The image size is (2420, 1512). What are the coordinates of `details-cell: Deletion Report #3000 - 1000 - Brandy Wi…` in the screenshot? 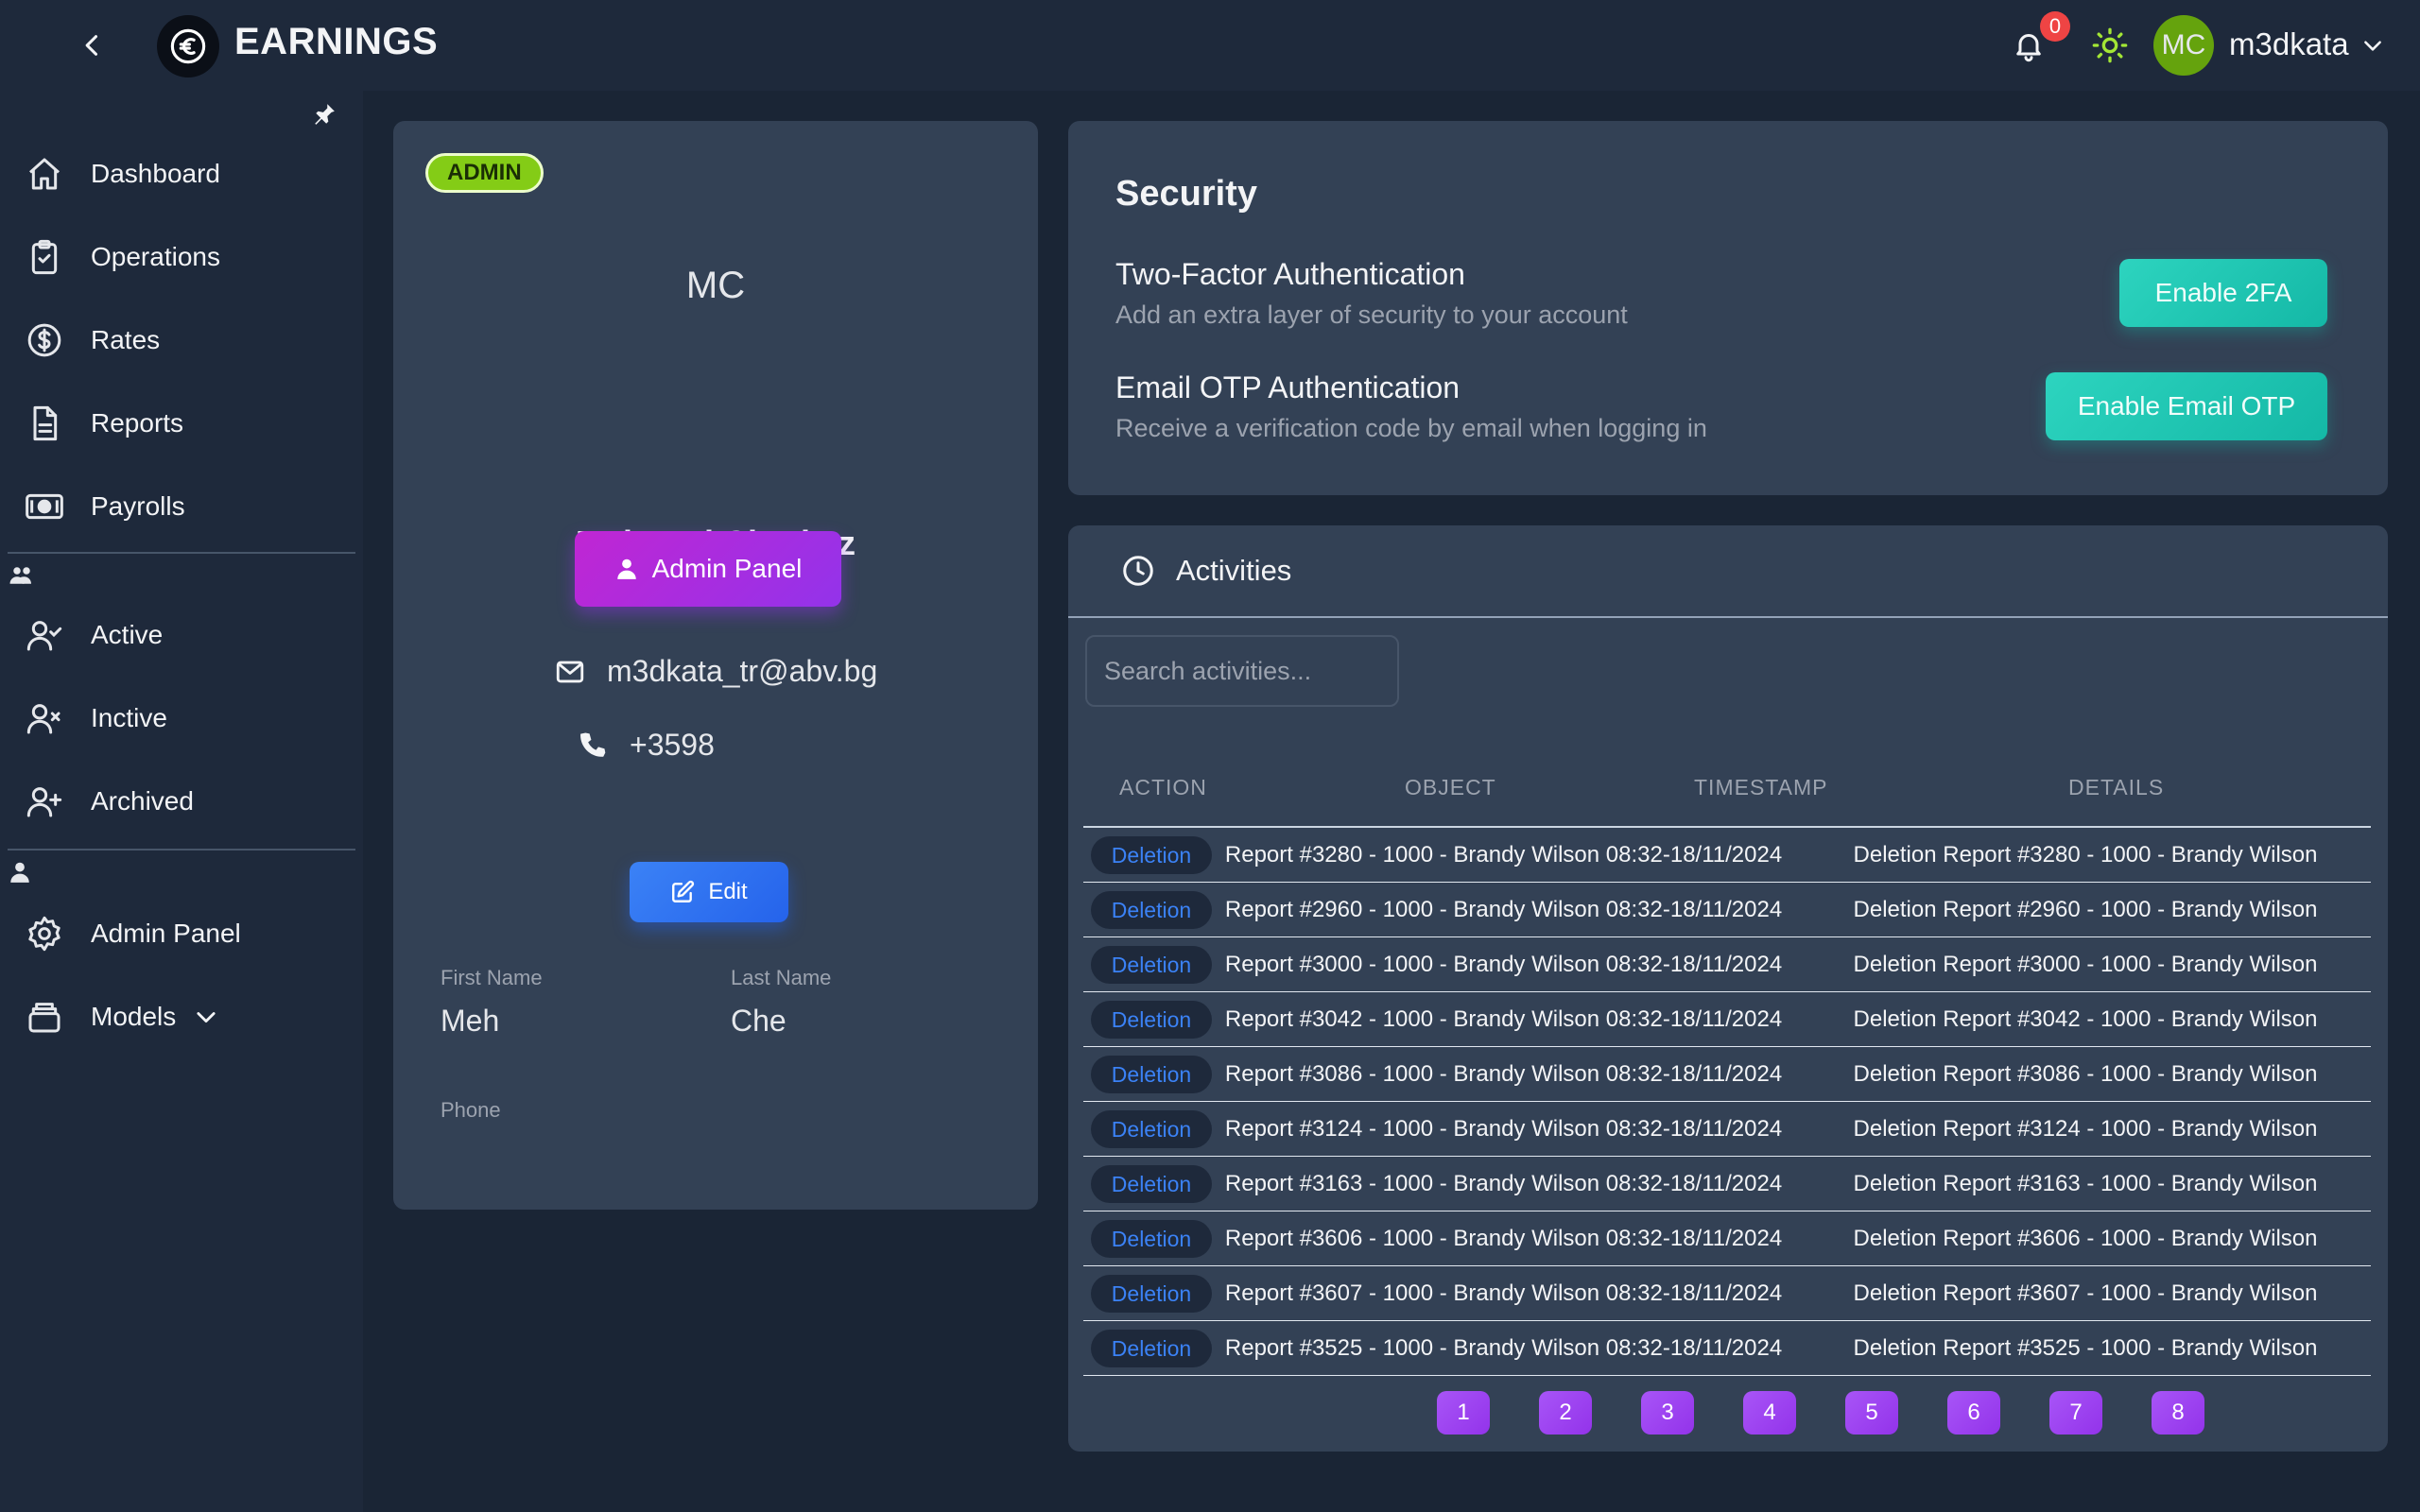 It's located at (2085, 964).